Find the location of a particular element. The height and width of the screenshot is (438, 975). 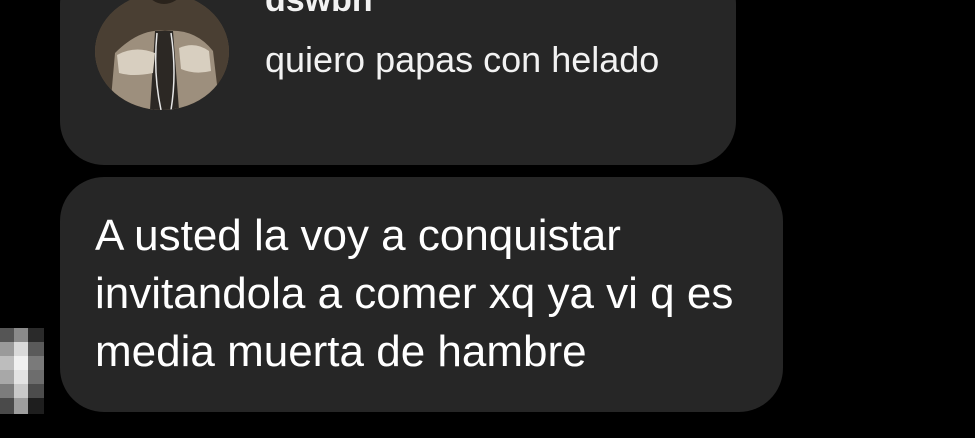

profile-photo-icon is located at coordinates (162, 55).